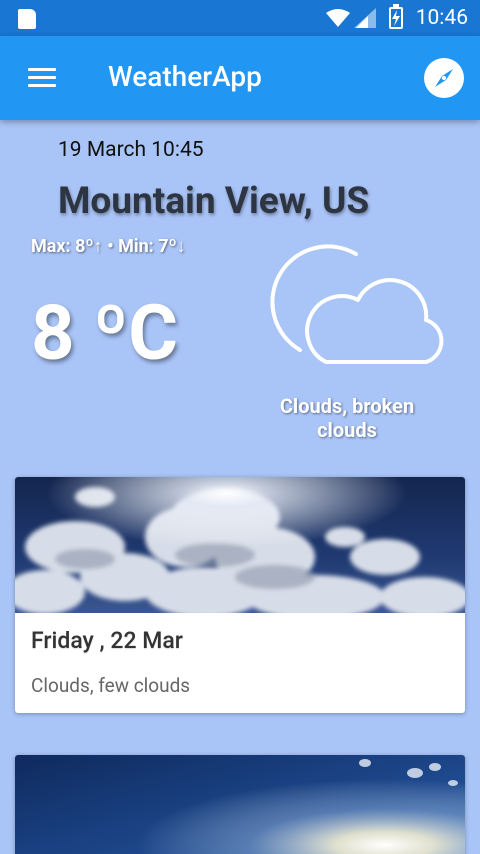 This screenshot has height=854, width=480. I want to click on signal-icon, so click(365, 18).